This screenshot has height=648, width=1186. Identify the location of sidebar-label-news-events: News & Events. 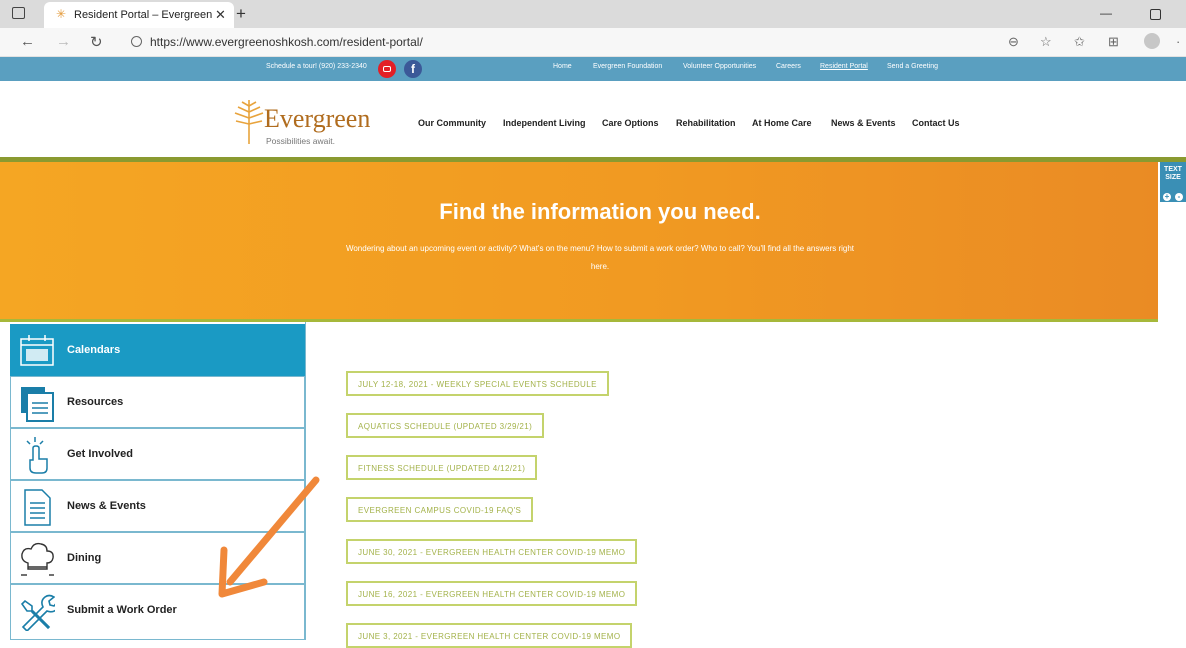
(106, 506).